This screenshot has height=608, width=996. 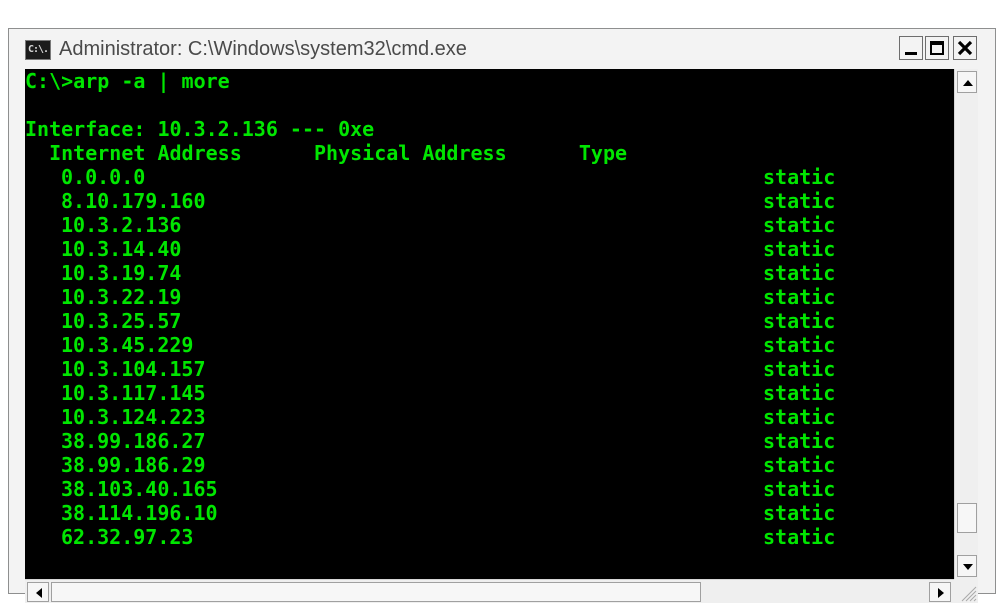 I want to click on scroll-up-button, so click(x=967, y=82).